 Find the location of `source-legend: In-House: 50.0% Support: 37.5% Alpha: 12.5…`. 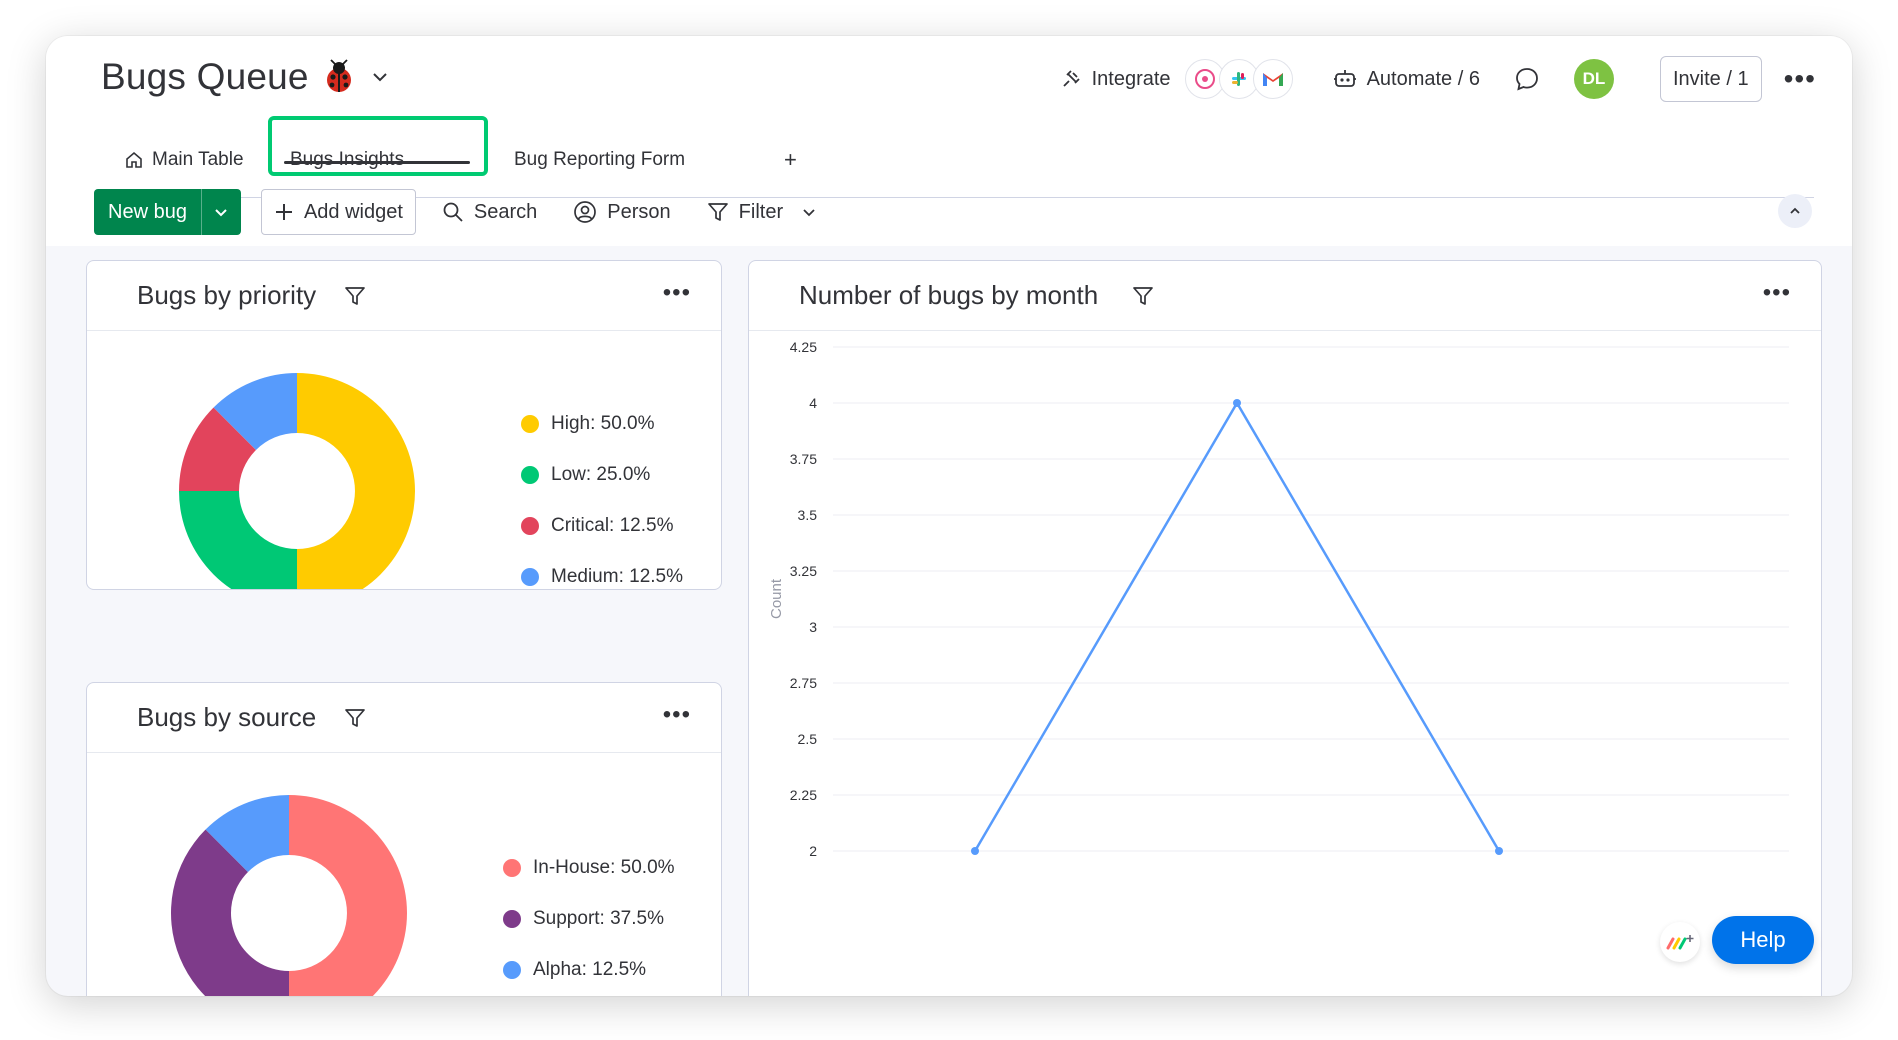

source-legend: In-House: 50.0% Support: 37.5% Alpha: 12.5… is located at coordinates (589, 925).